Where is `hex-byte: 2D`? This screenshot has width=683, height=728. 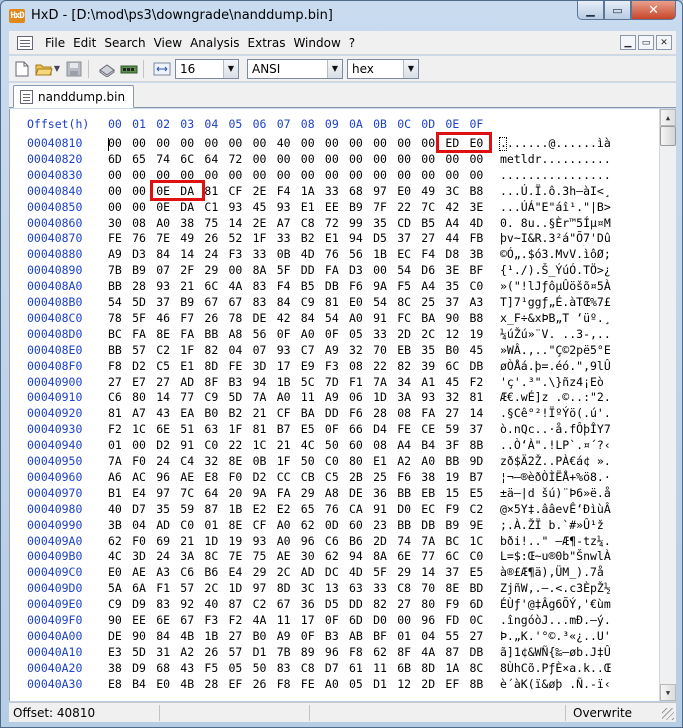
hex-byte: 2D is located at coordinates (384, 541).